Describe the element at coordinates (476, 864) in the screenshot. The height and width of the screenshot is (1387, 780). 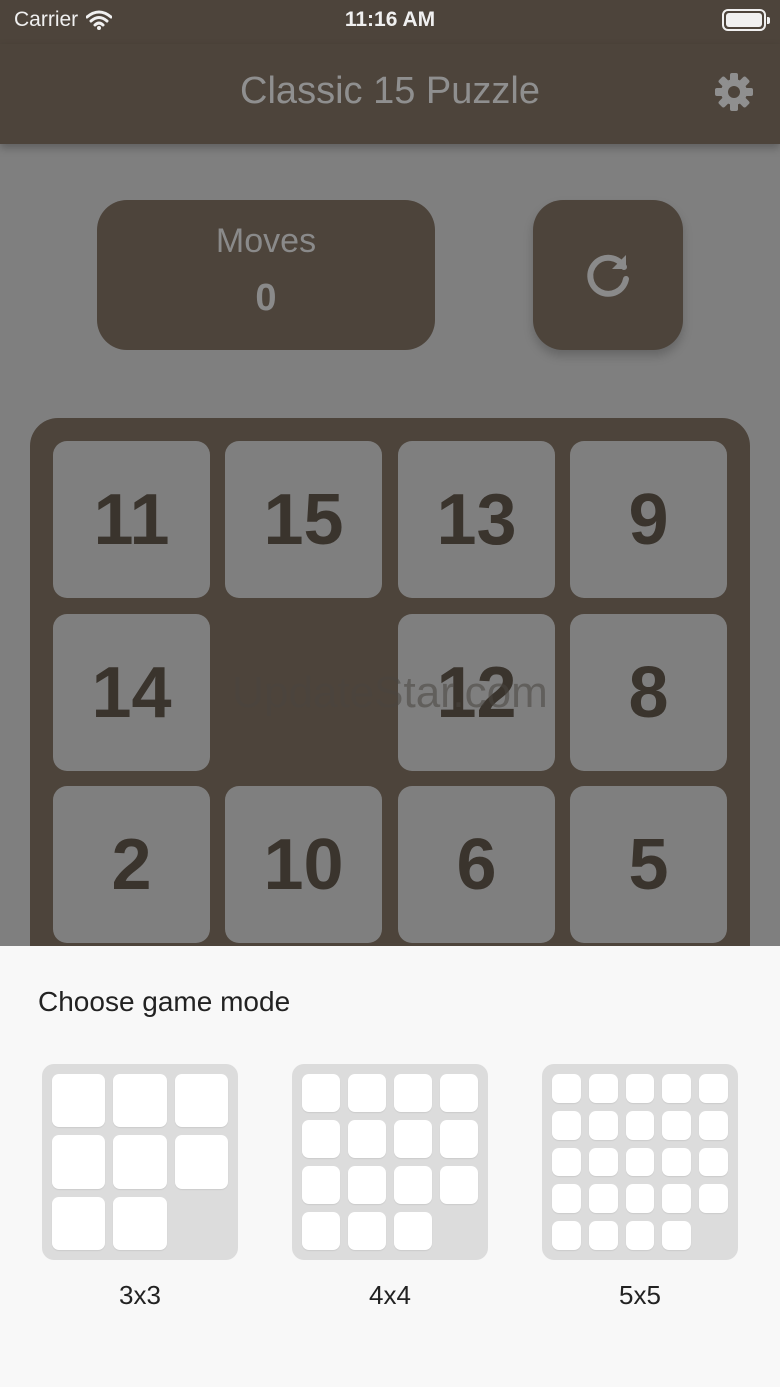
I see `puzzle-tile: 6` at that location.